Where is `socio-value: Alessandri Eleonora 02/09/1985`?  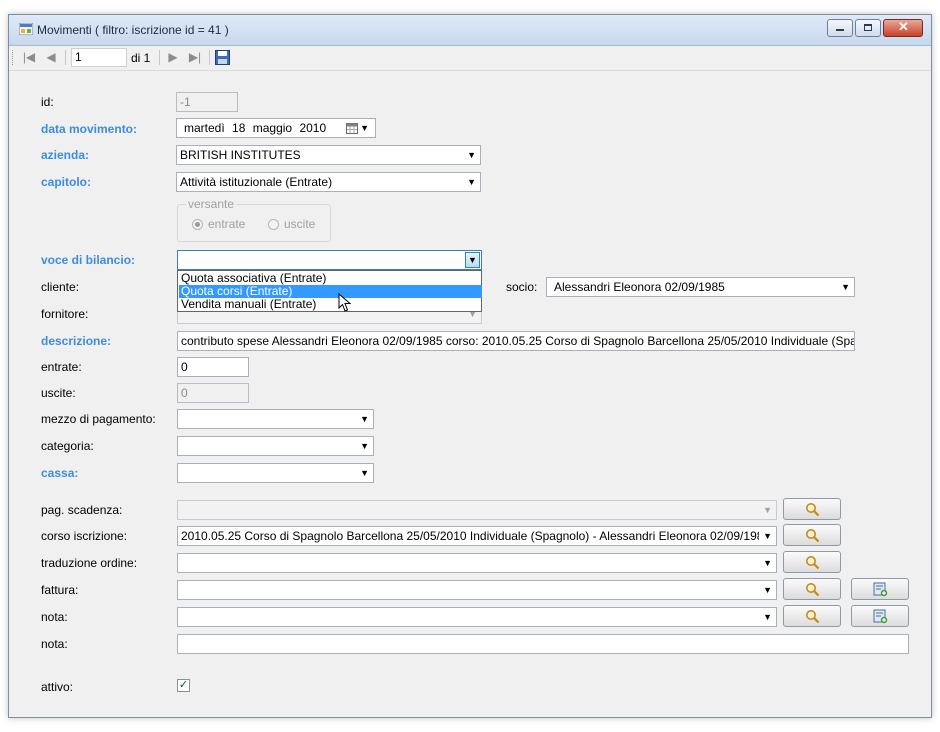 socio-value: Alessandri Eleonora 02/09/1985 is located at coordinates (639, 287).